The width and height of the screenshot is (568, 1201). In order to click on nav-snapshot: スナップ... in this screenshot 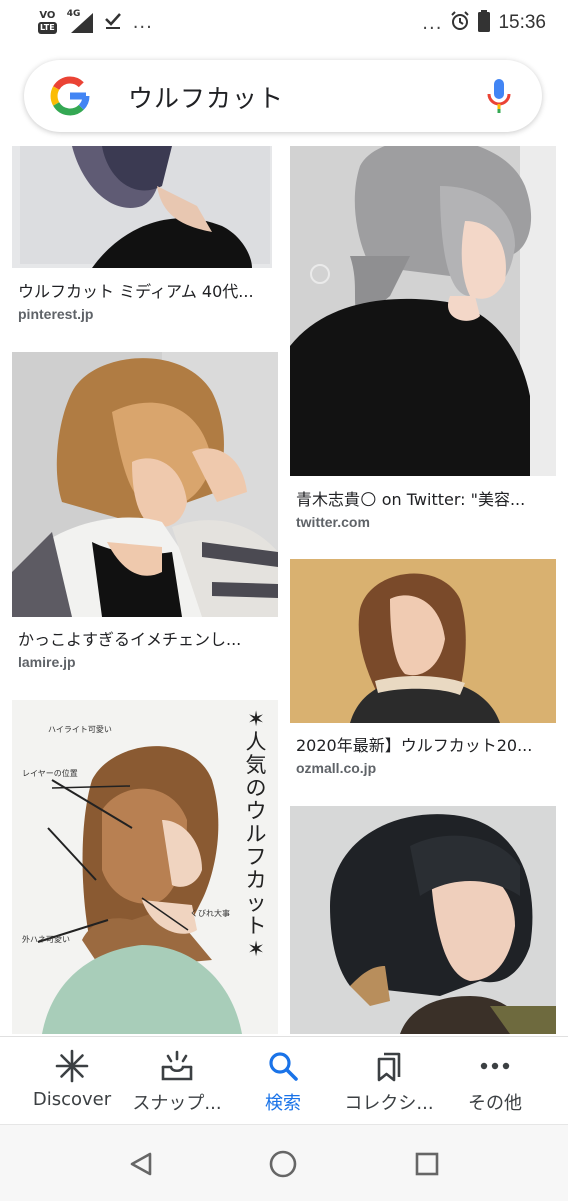, I will do `click(177, 1082)`.